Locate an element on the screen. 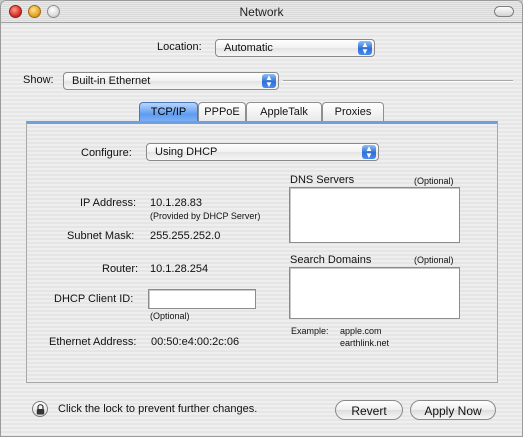 The height and width of the screenshot is (437, 523). window-title: Network is located at coordinates (261, 12).